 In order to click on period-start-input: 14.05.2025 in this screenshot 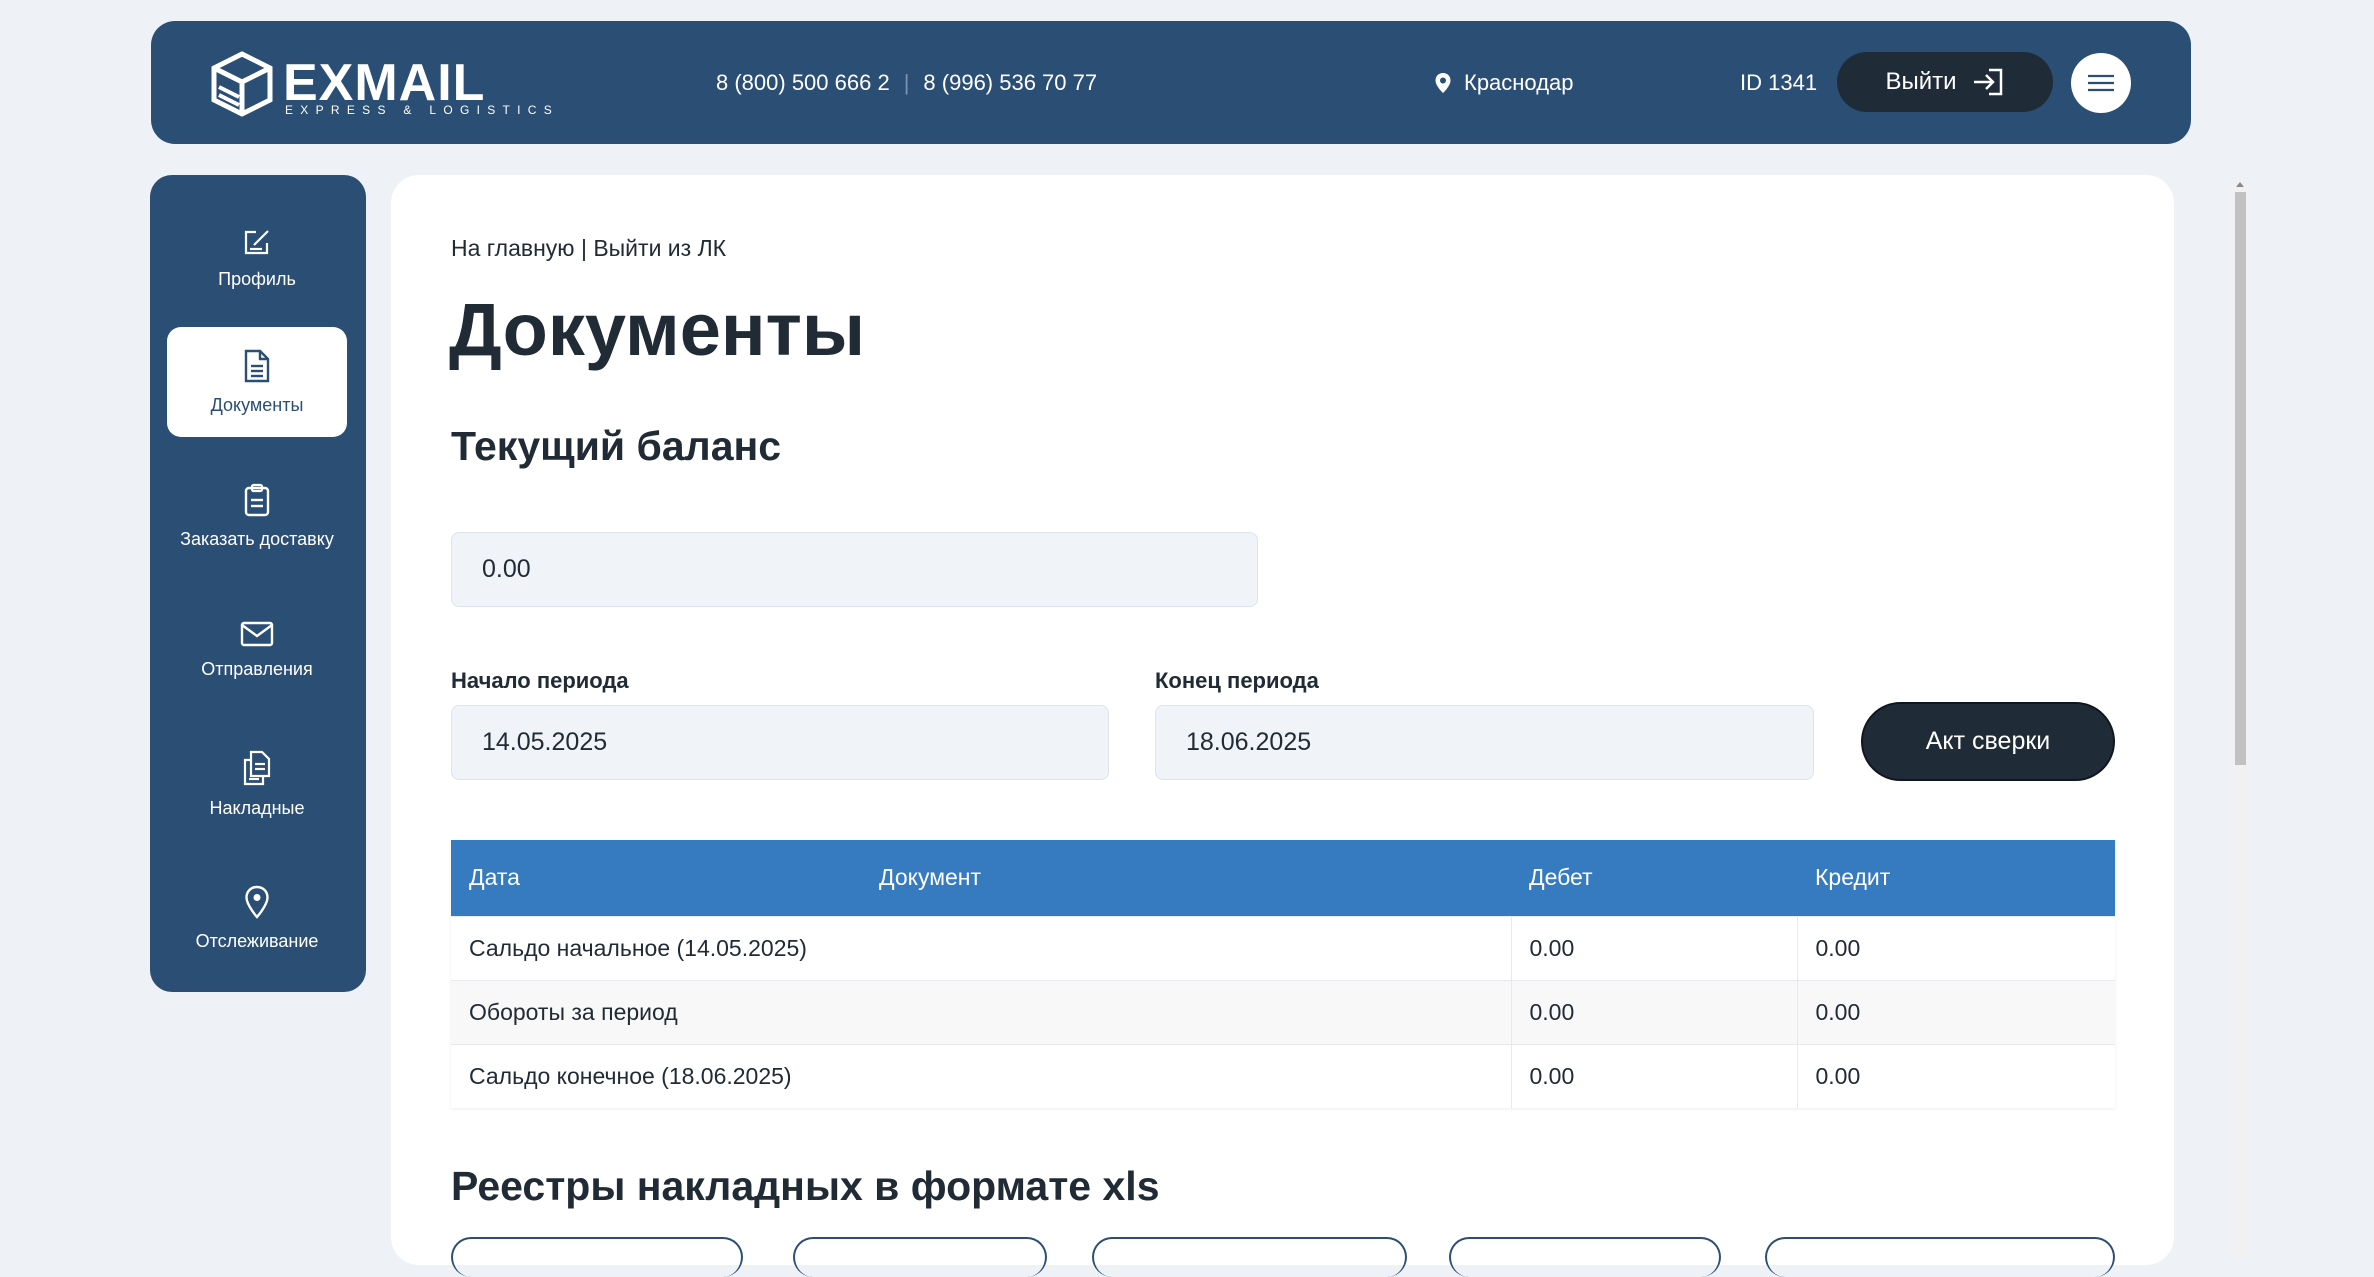, I will do `click(780, 742)`.